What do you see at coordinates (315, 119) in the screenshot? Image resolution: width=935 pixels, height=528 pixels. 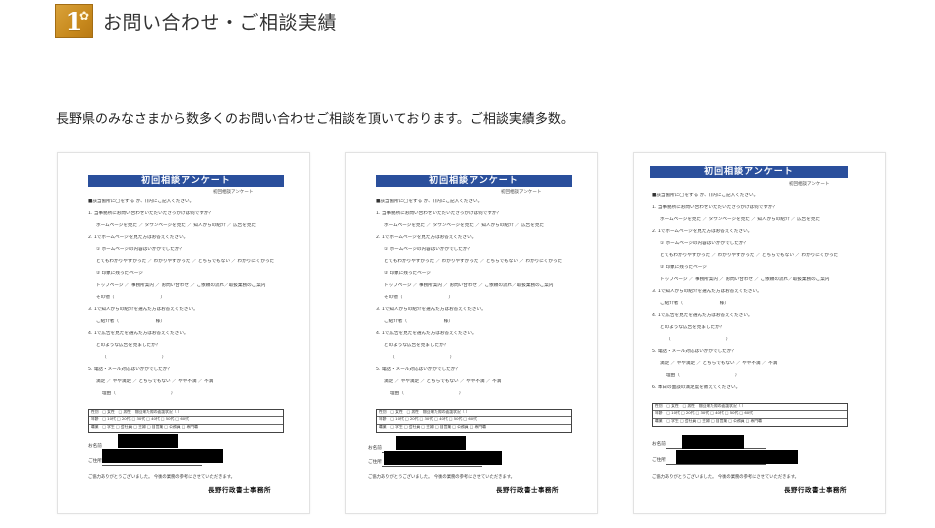 I see `intro-text: 長野県のみなさまから数多くのお問い合わせご相談を頂いております。ご相談実績多数。` at bounding box center [315, 119].